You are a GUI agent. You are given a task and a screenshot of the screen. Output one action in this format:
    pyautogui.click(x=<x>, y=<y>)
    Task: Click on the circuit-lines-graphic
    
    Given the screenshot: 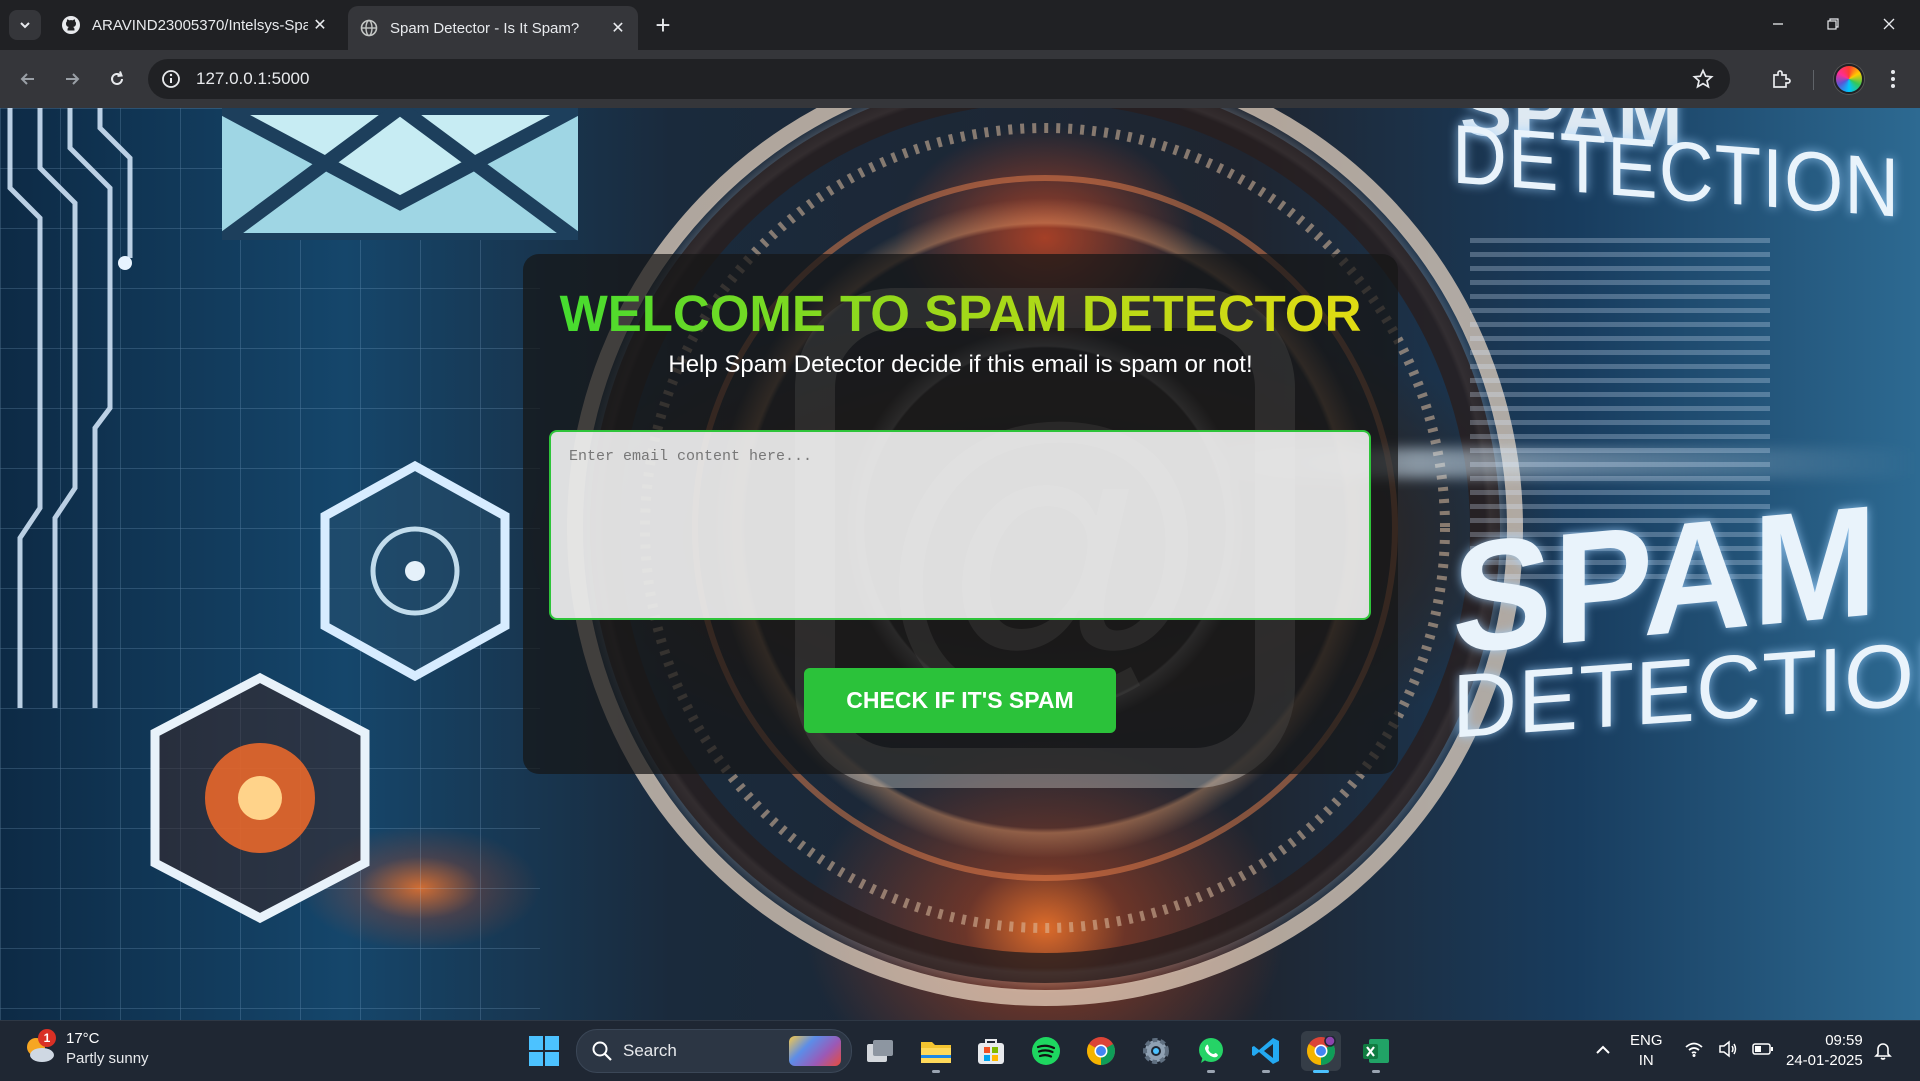 What is the action you would take?
    pyautogui.click(x=70, y=408)
    